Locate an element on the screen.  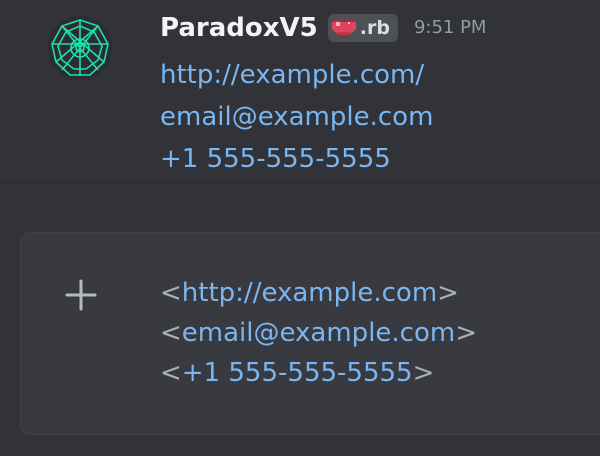
composer-line-email: <email@example.com> is located at coordinates (318, 333).